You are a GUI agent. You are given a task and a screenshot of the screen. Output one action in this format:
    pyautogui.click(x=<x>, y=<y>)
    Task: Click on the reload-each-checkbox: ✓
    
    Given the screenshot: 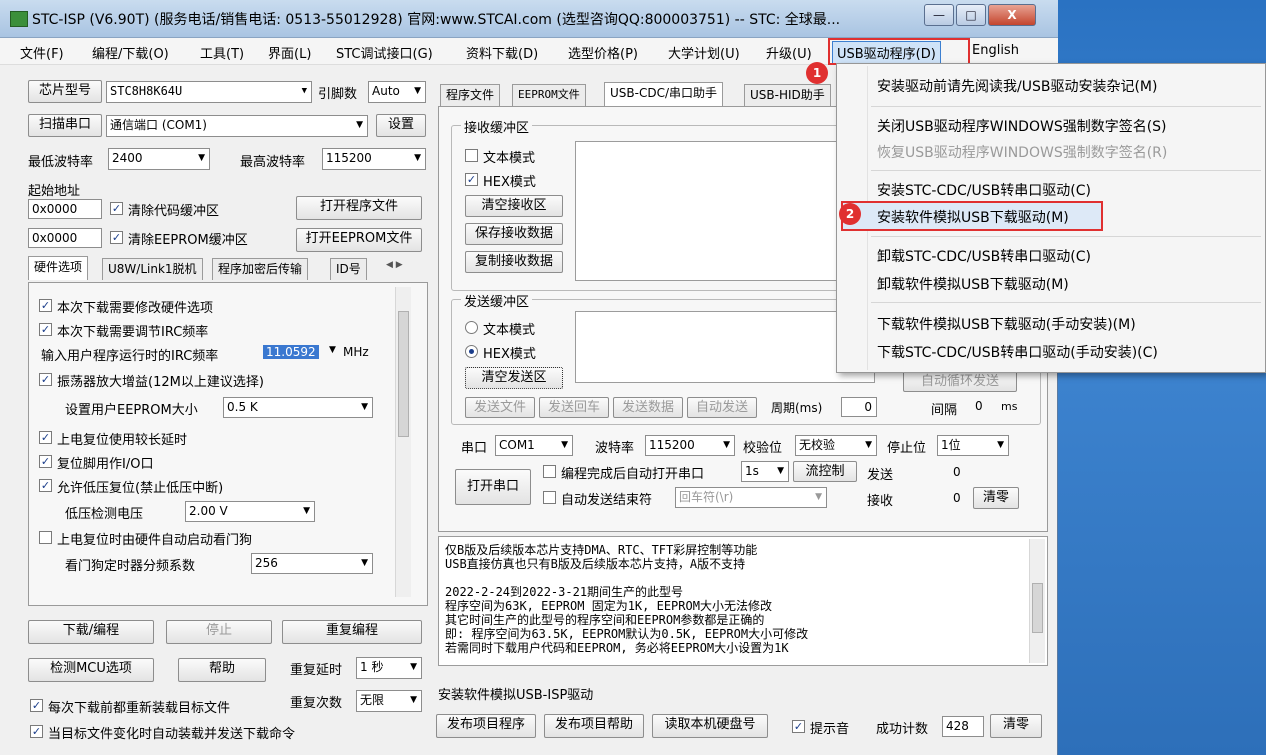 What is the action you would take?
    pyautogui.click(x=36, y=705)
    